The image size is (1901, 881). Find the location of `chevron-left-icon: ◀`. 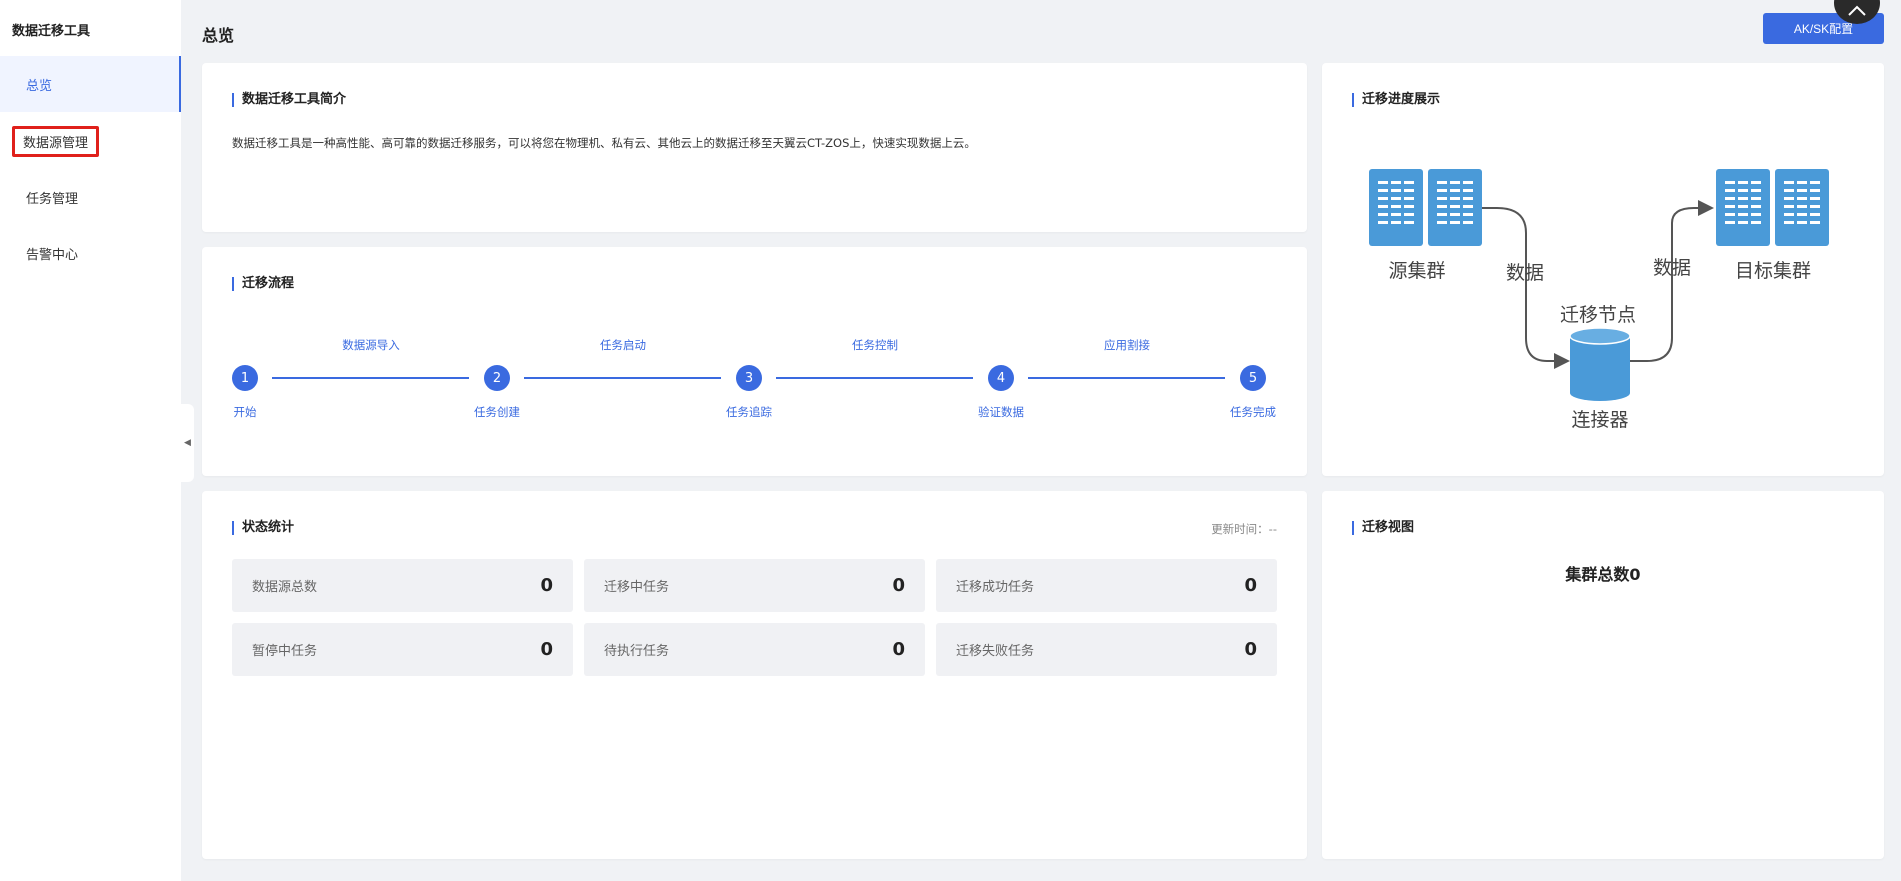

chevron-left-icon: ◀ is located at coordinates (187, 443).